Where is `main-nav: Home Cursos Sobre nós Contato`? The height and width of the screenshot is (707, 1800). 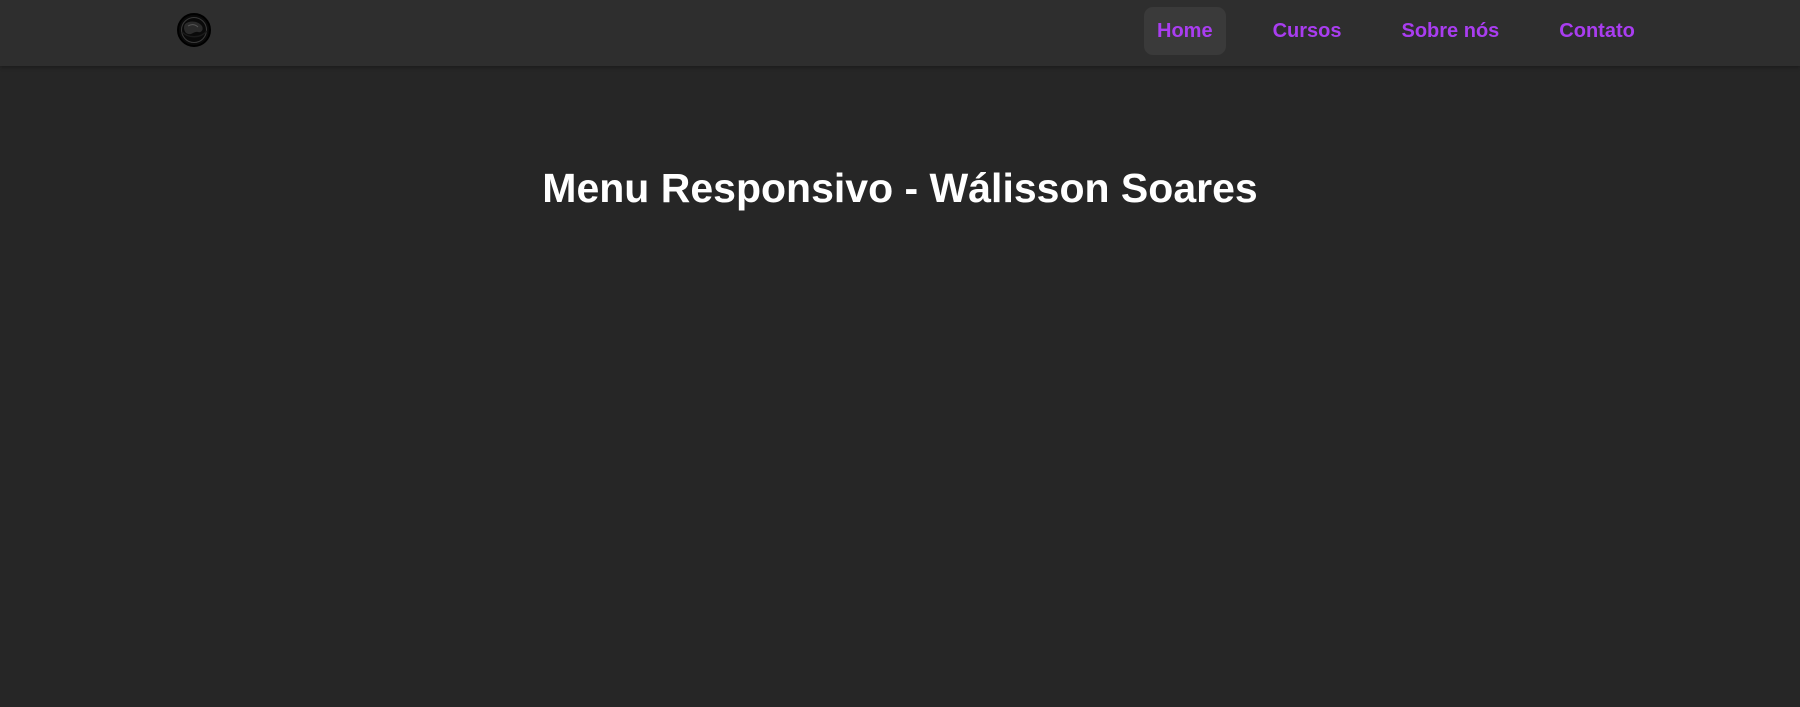 main-nav: Home Cursos Sobre nós Contato is located at coordinates (1396, 31).